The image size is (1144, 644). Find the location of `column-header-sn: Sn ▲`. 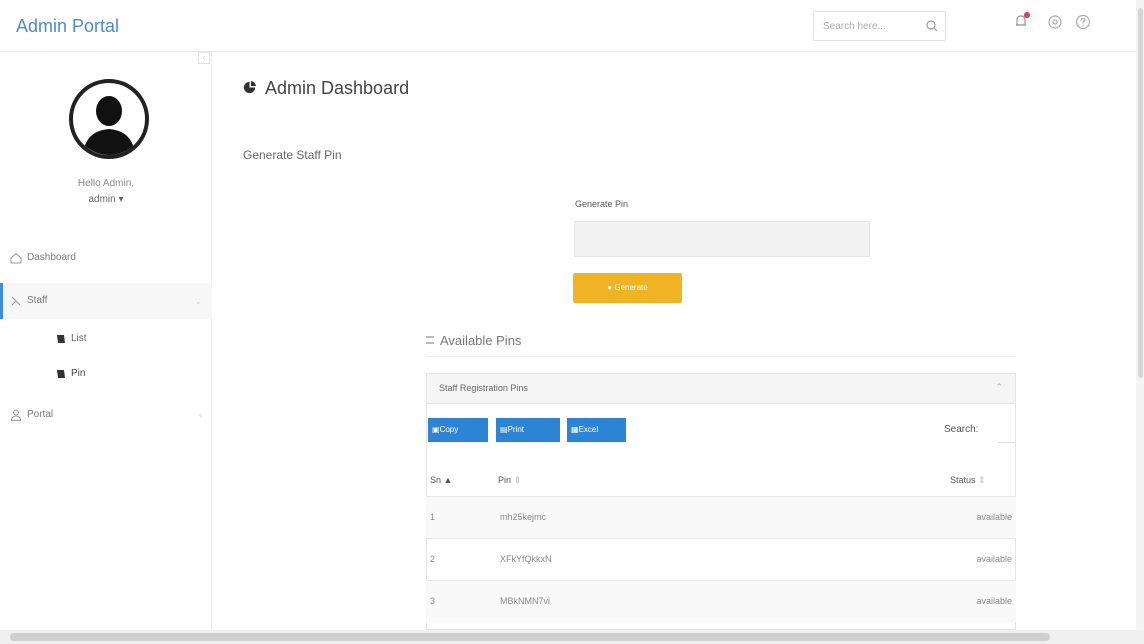

column-header-sn: Sn ▲ is located at coordinates (441, 480).